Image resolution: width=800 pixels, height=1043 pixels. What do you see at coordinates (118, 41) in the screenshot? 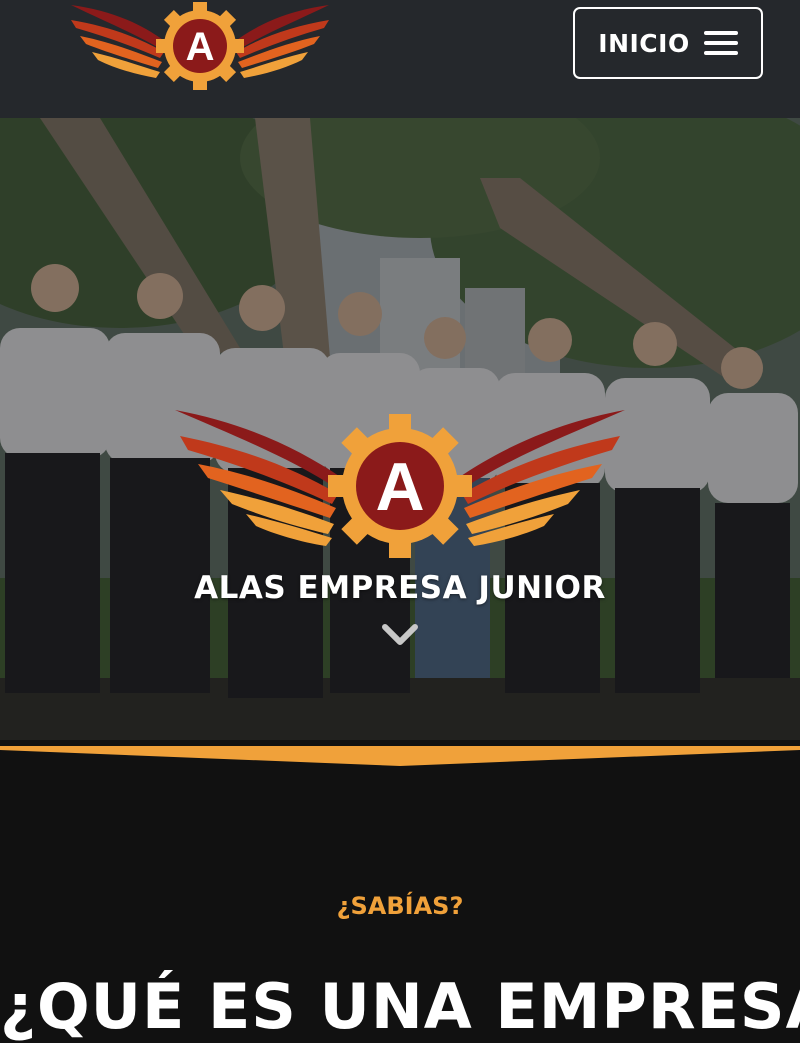
I see `logo-left-wing` at bounding box center [118, 41].